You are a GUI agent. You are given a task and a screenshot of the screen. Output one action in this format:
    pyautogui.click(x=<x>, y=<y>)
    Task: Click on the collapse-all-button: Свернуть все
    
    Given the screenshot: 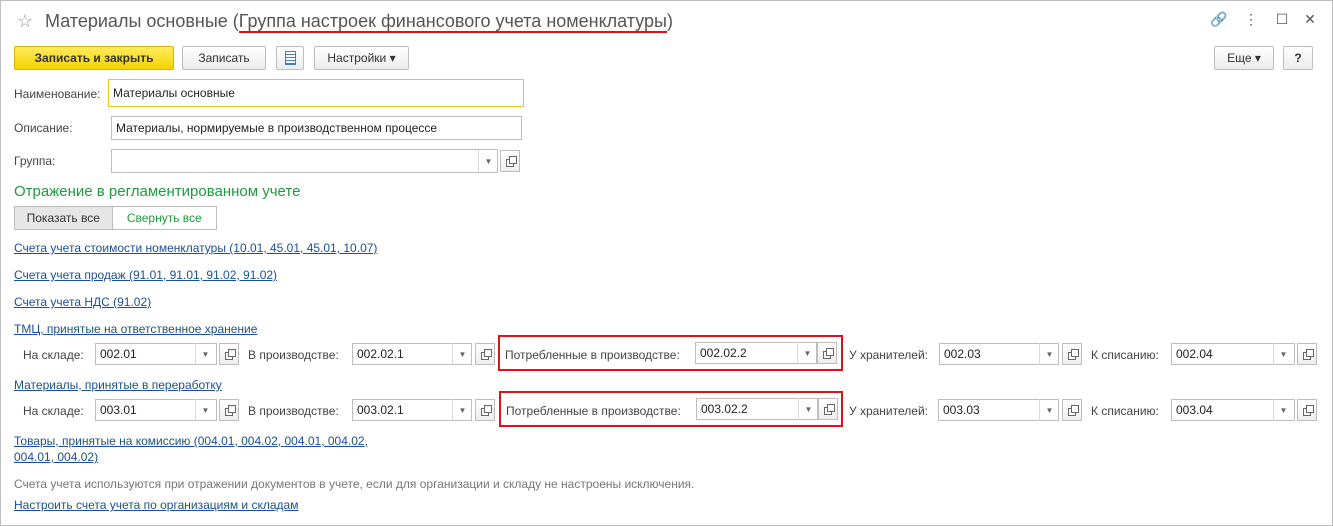 What is the action you would take?
    pyautogui.click(x=164, y=218)
    